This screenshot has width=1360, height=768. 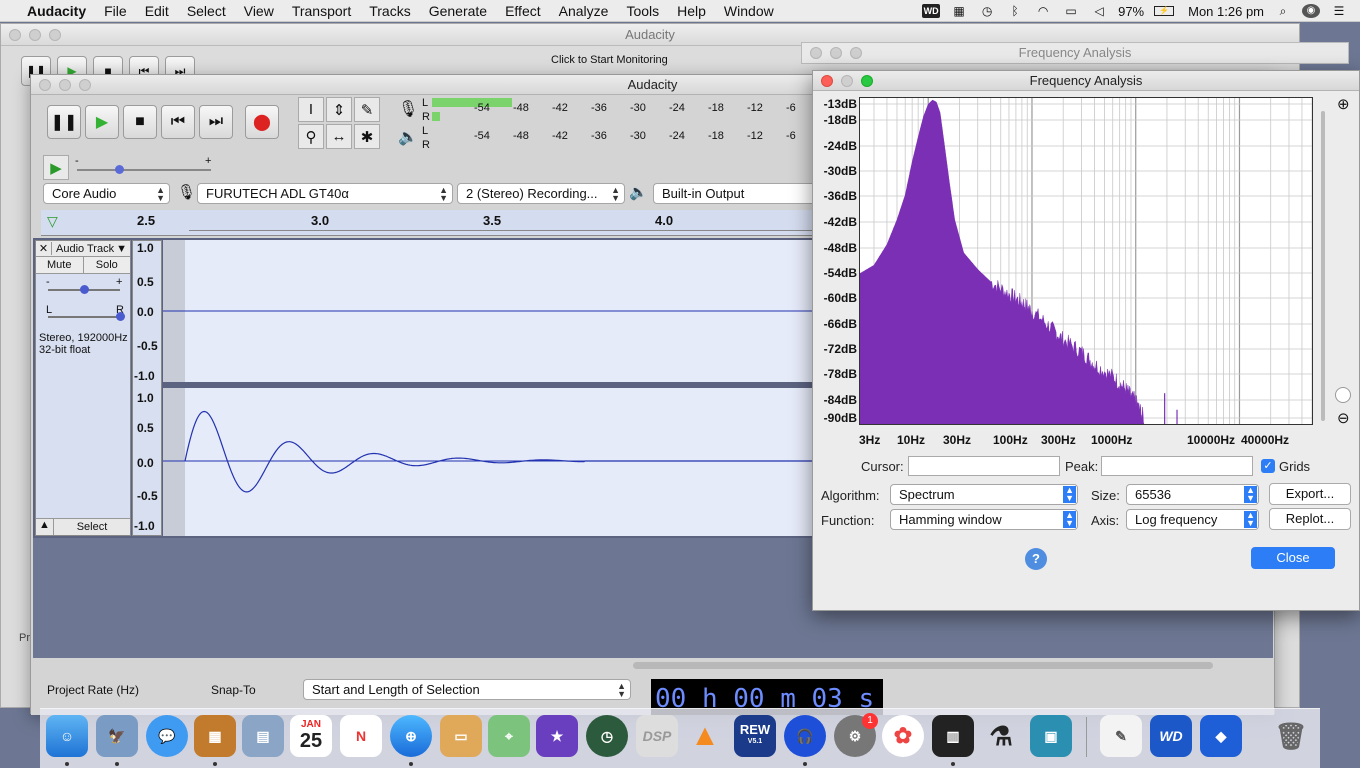 What do you see at coordinates (67, 736) in the screenshot?
I see `finder-icon: ☺` at bounding box center [67, 736].